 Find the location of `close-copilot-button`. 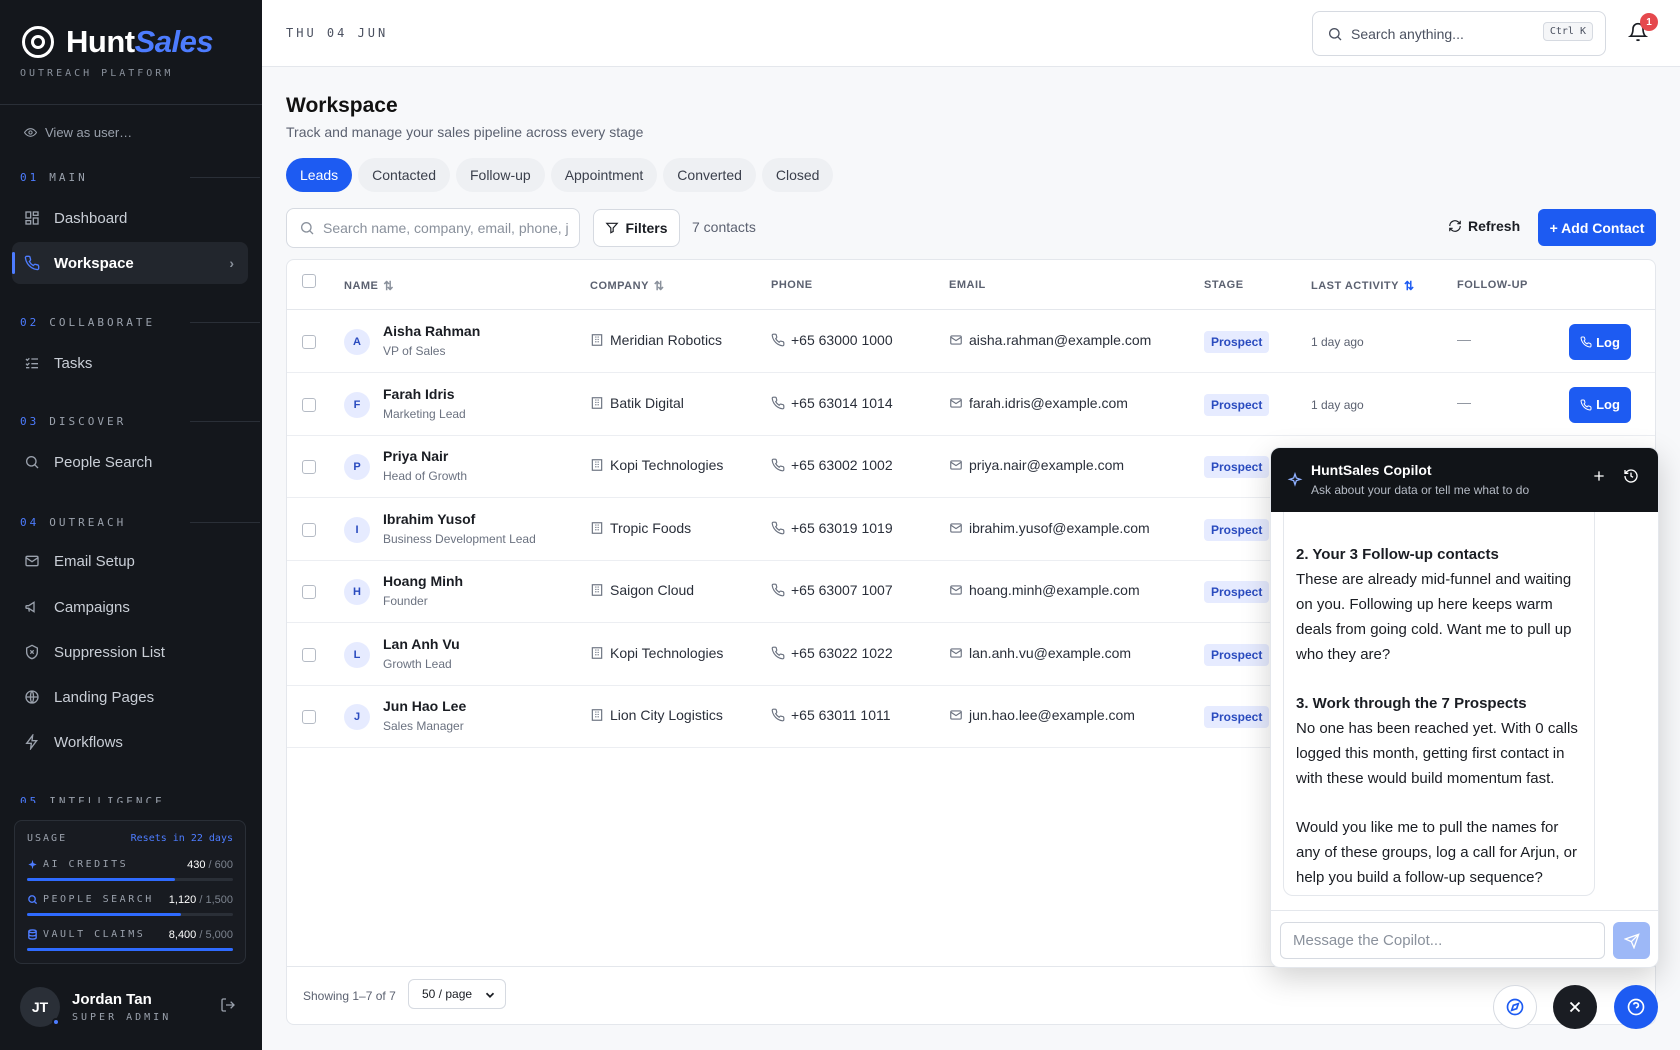

close-copilot-button is located at coordinates (1575, 1007).